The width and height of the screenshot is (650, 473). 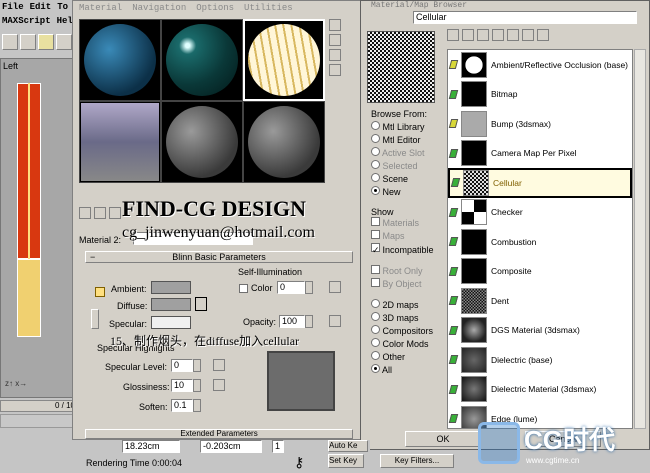 What do you see at coordinates (543, 35) in the screenshot?
I see `clear-icon` at bounding box center [543, 35].